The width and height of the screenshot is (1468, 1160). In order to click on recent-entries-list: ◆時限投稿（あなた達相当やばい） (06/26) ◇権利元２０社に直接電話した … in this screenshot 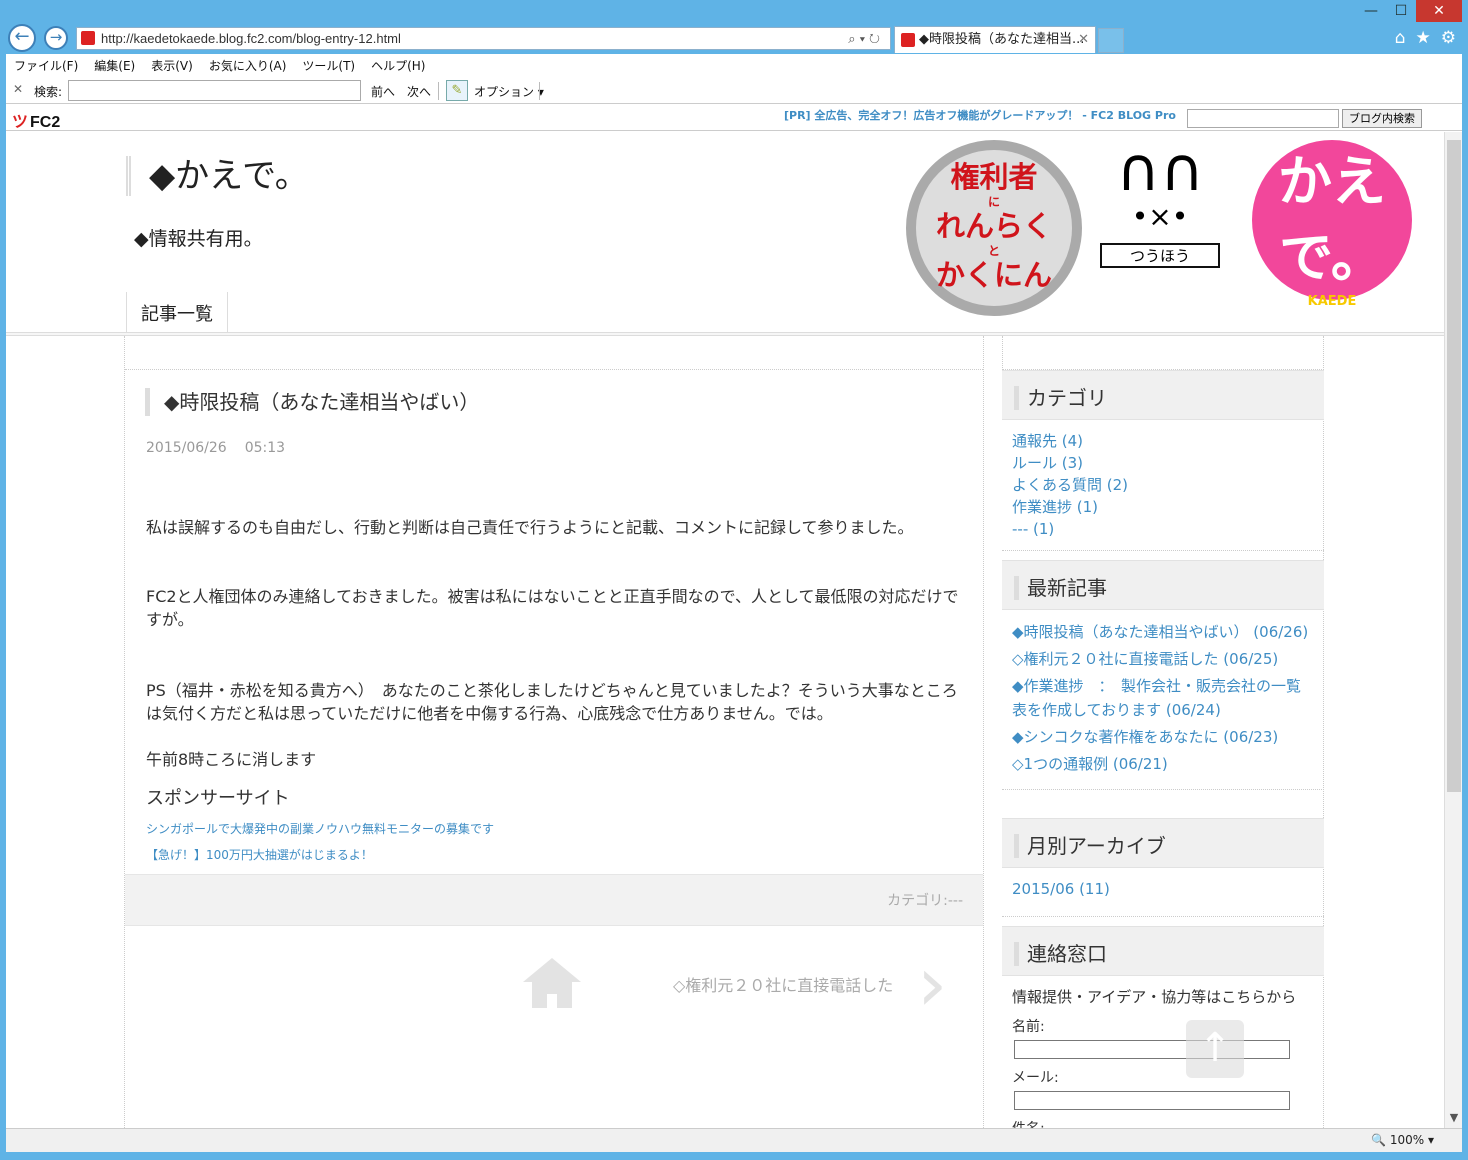, I will do `click(1163, 699)`.